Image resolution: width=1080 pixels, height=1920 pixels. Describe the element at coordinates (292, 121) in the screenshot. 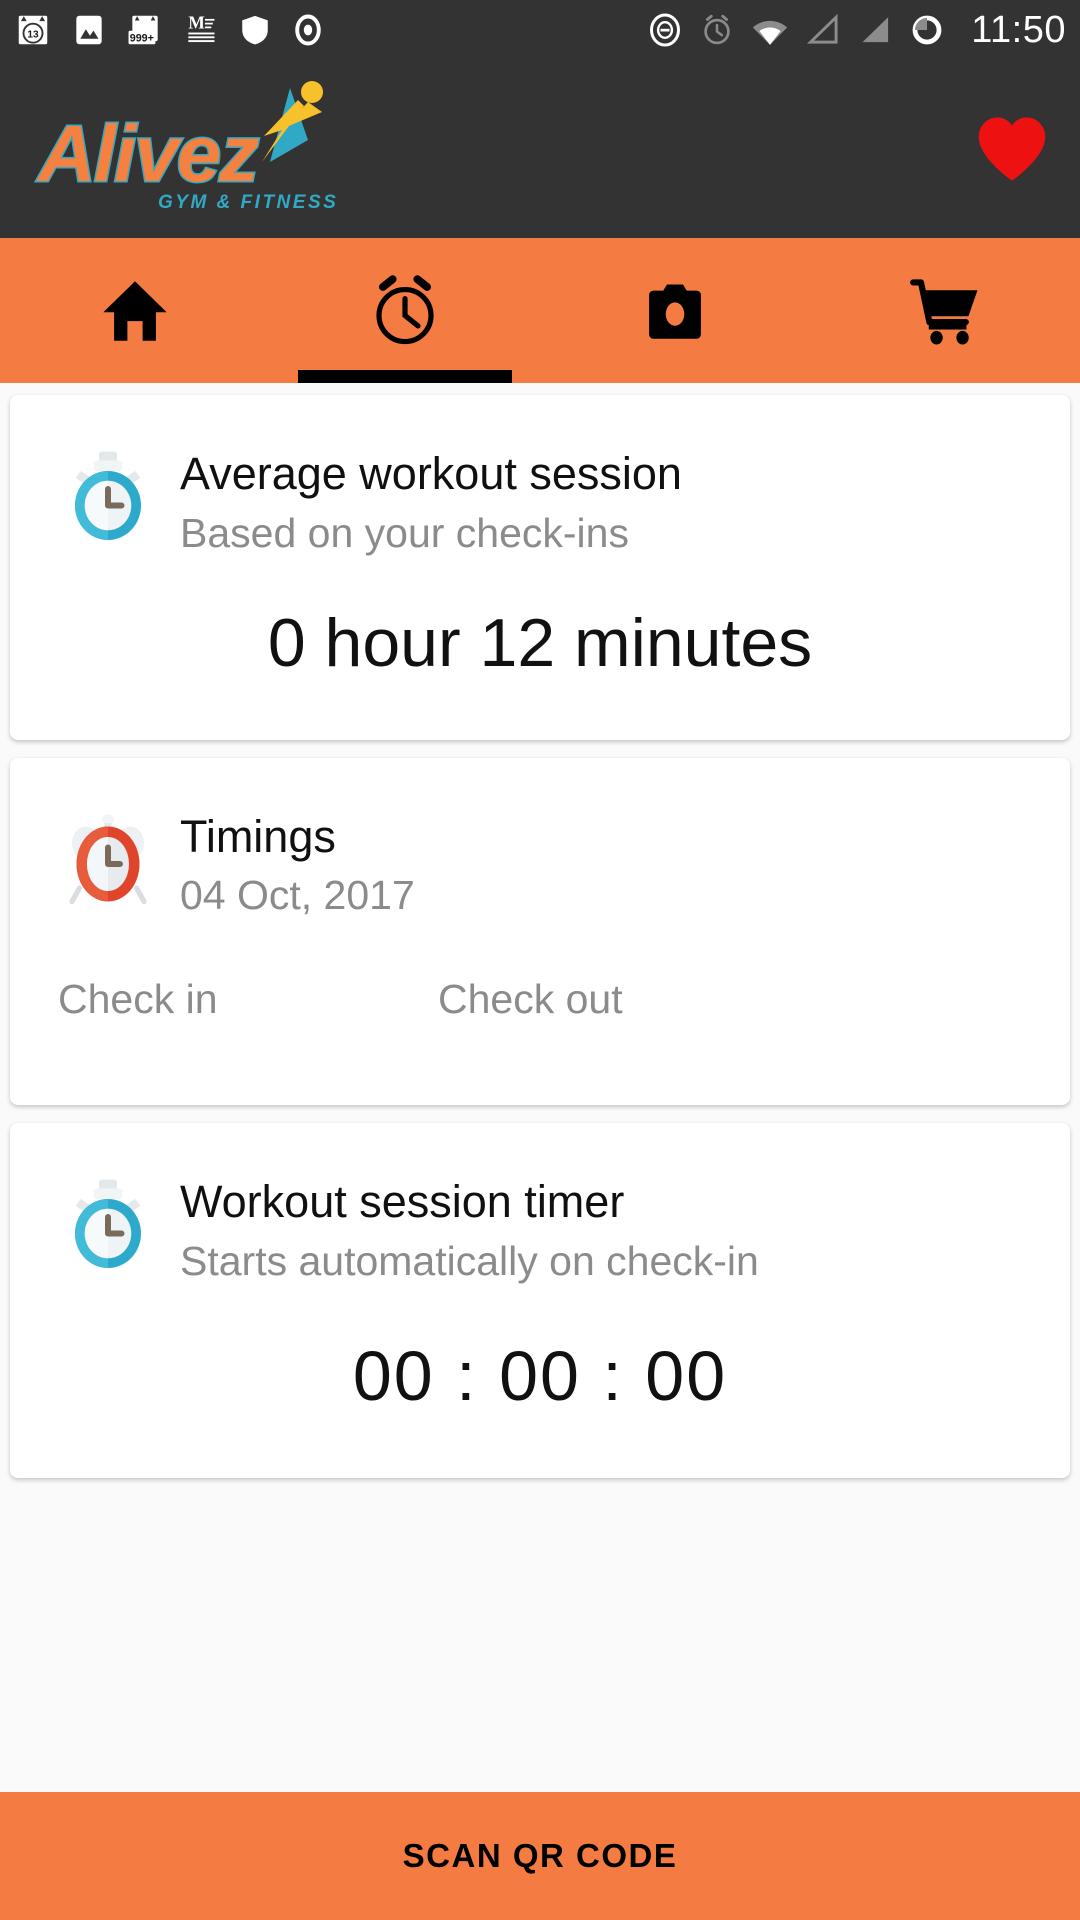

I see `athlete-runner-icon` at that location.